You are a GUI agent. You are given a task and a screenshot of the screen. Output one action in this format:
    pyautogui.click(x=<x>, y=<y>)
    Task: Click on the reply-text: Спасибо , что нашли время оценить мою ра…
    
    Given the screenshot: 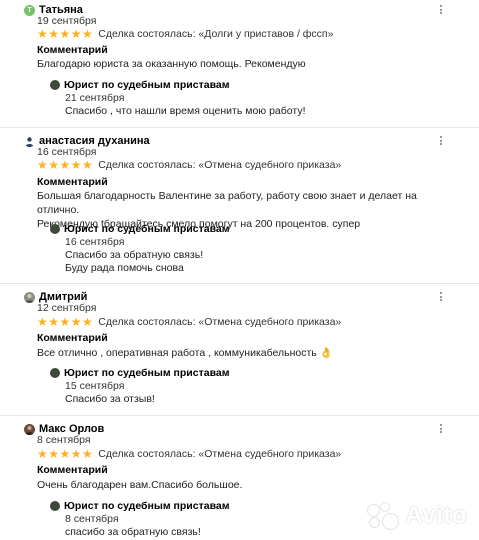 What is the action you would take?
    pyautogui.click(x=185, y=111)
    